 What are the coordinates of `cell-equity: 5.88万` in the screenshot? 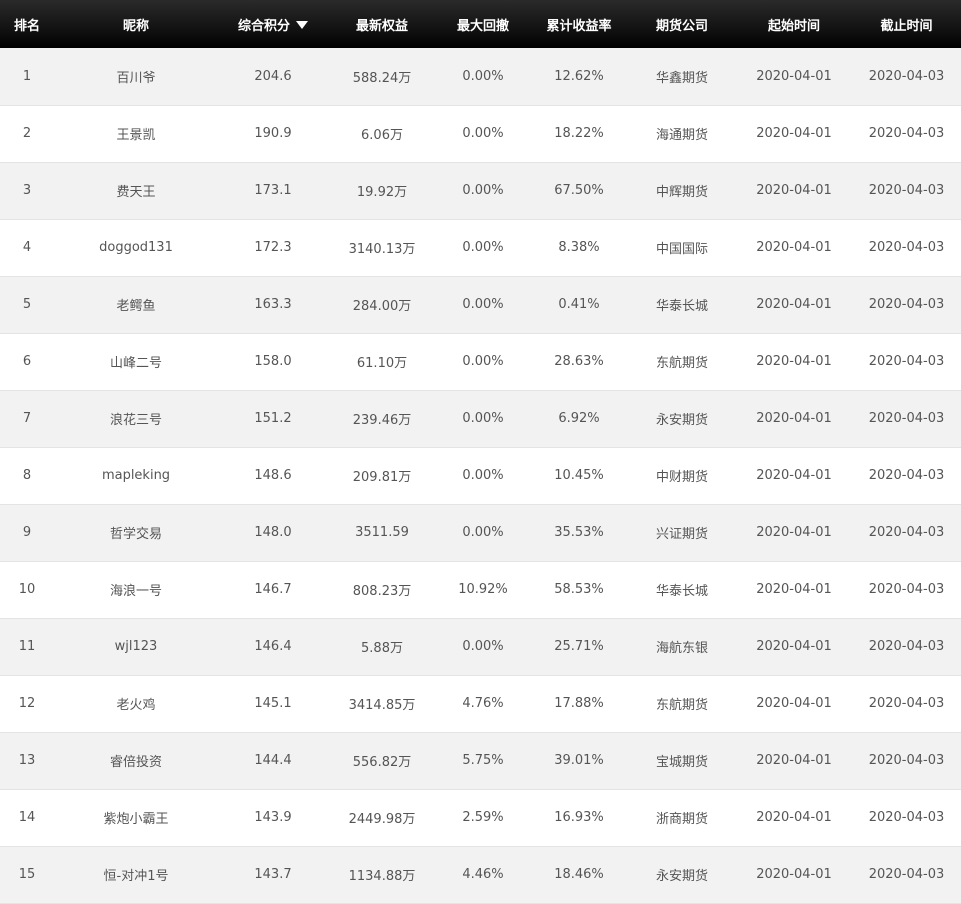 It's located at (382, 648).